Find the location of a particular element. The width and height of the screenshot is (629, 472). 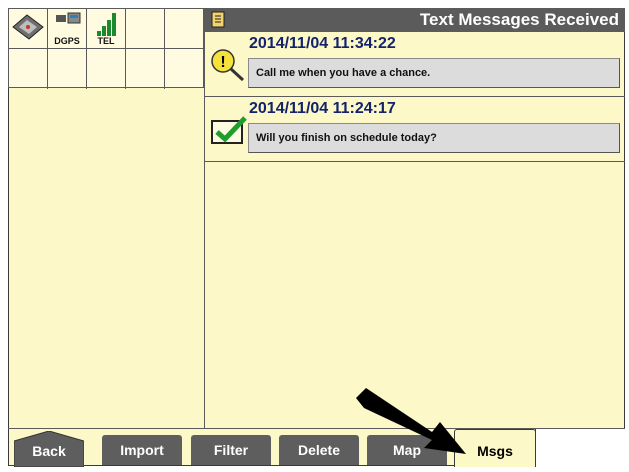

map-tab: Map is located at coordinates (407, 450).